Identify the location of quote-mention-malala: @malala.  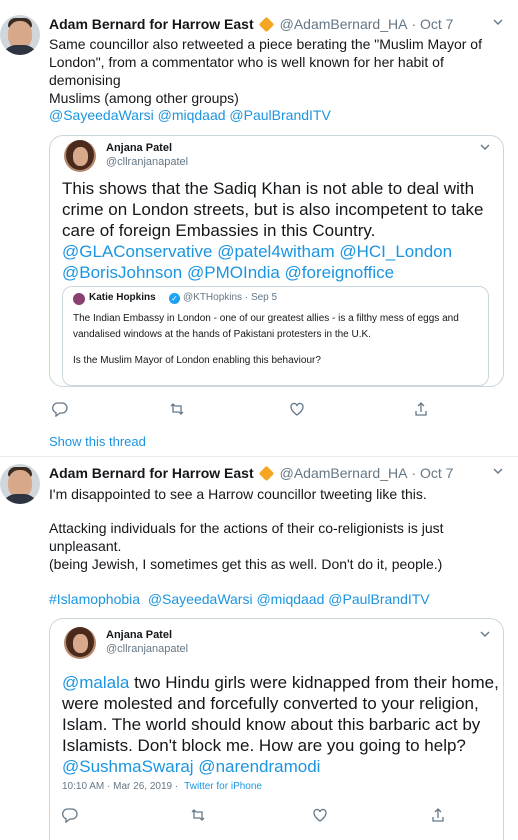
(95, 682).